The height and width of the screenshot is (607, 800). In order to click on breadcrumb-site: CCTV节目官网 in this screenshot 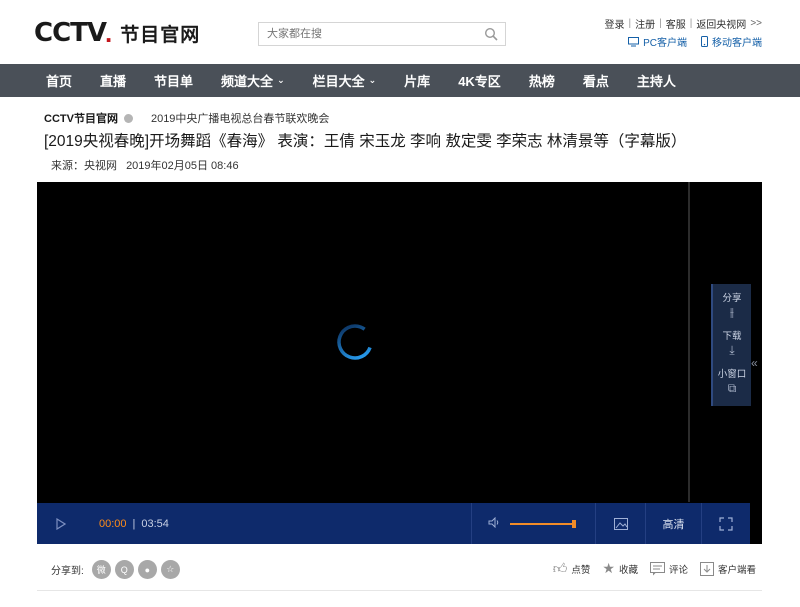, I will do `click(81, 118)`.